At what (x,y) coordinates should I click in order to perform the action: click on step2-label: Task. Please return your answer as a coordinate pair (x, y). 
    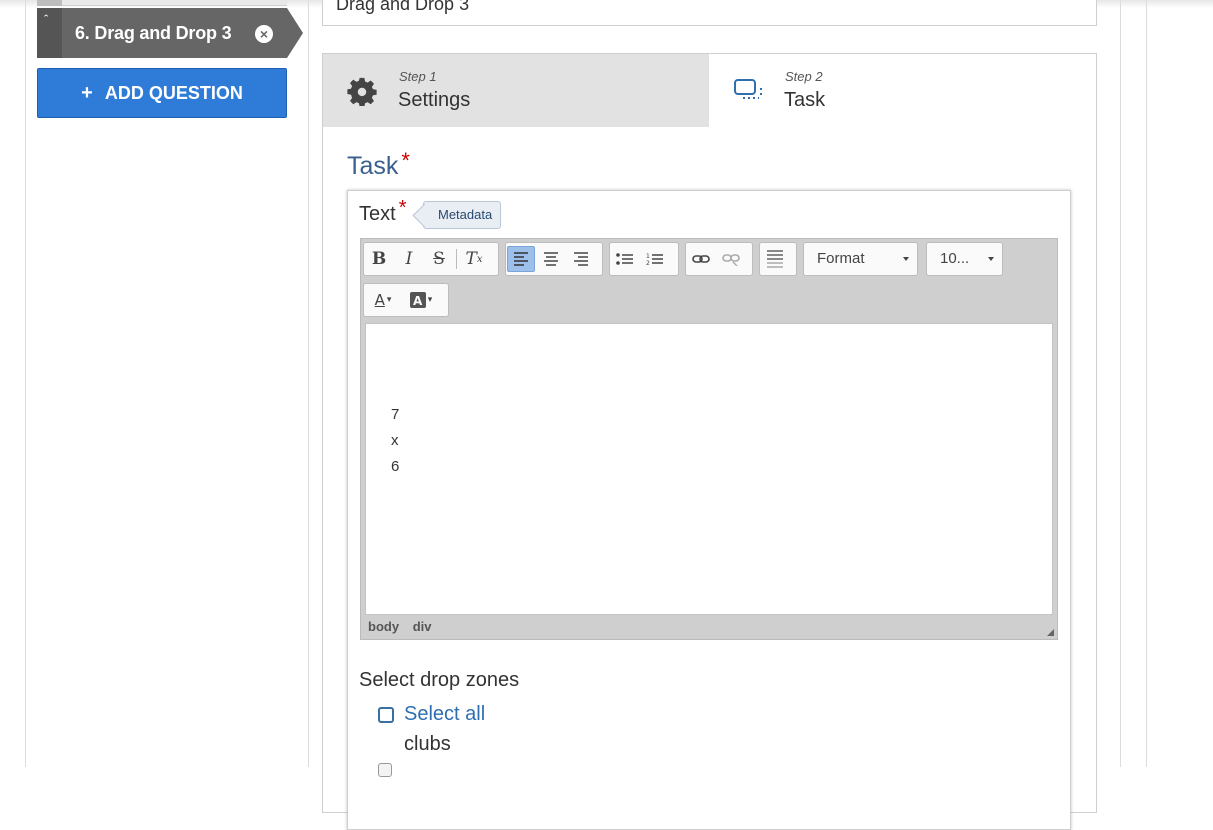
    Looking at the image, I should click on (805, 100).